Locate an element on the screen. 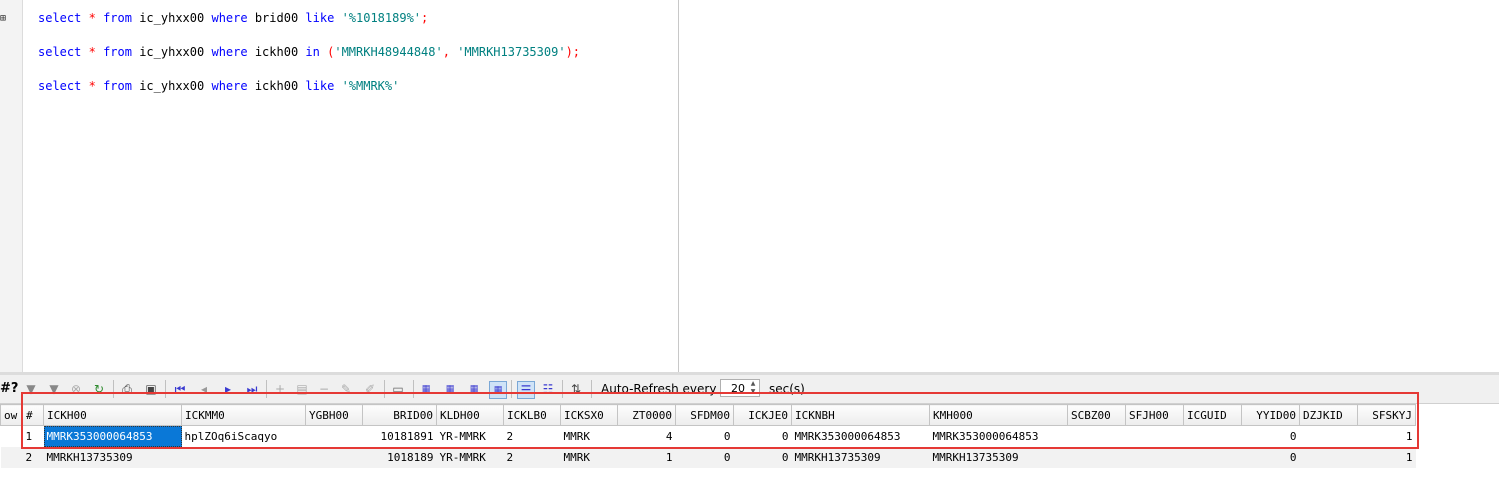  cell-kmh000: MMRK353000064853 is located at coordinates (998, 436).